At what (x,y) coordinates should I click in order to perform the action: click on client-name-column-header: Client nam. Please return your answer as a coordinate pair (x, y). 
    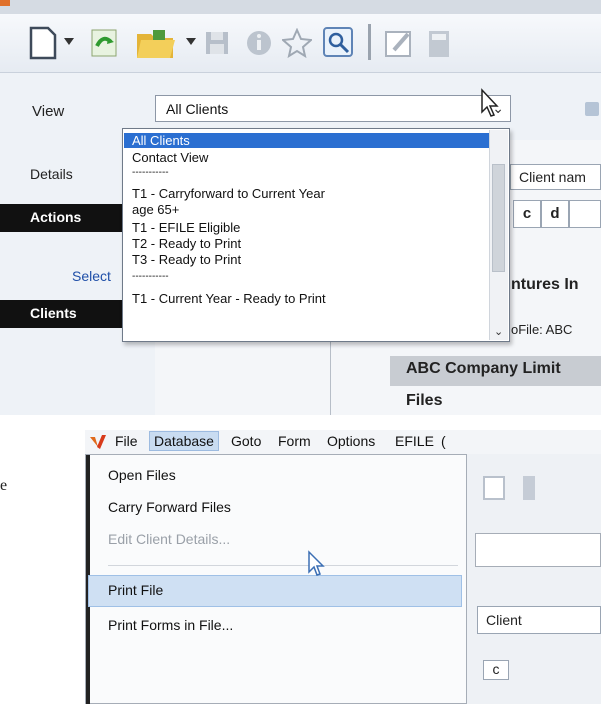
    Looking at the image, I should click on (555, 177).